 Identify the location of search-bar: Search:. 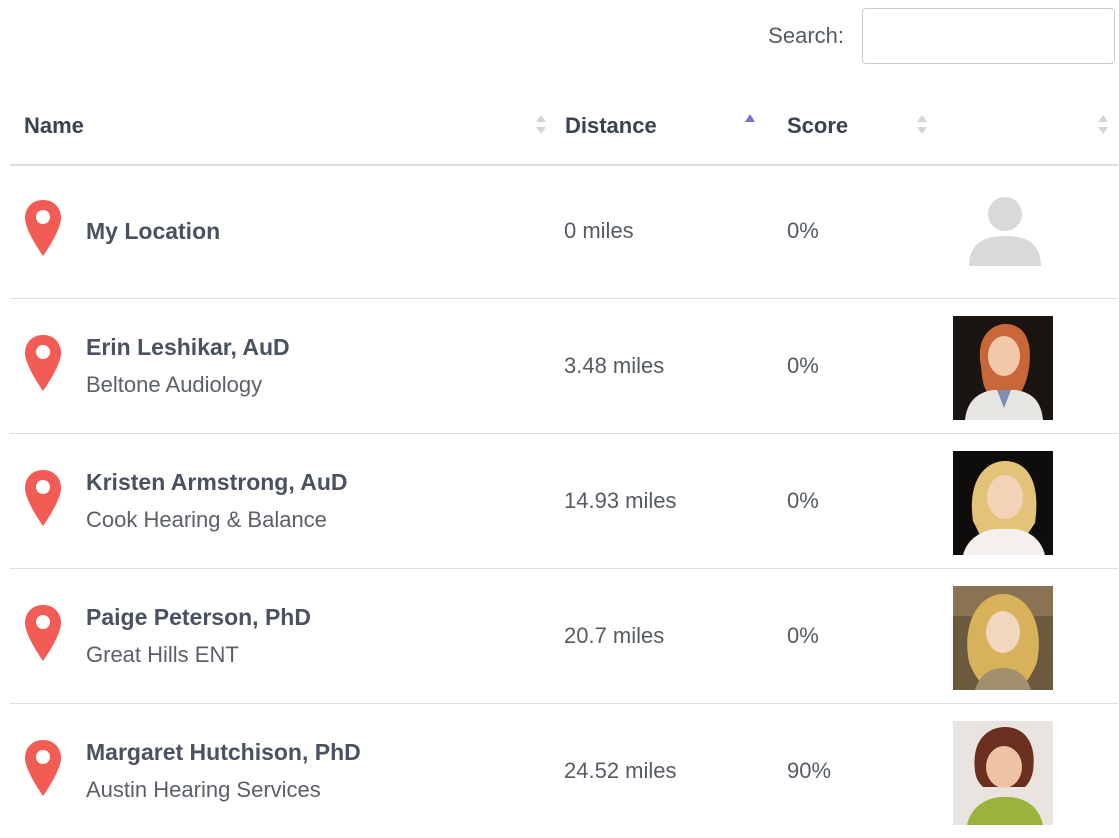
(941, 36).